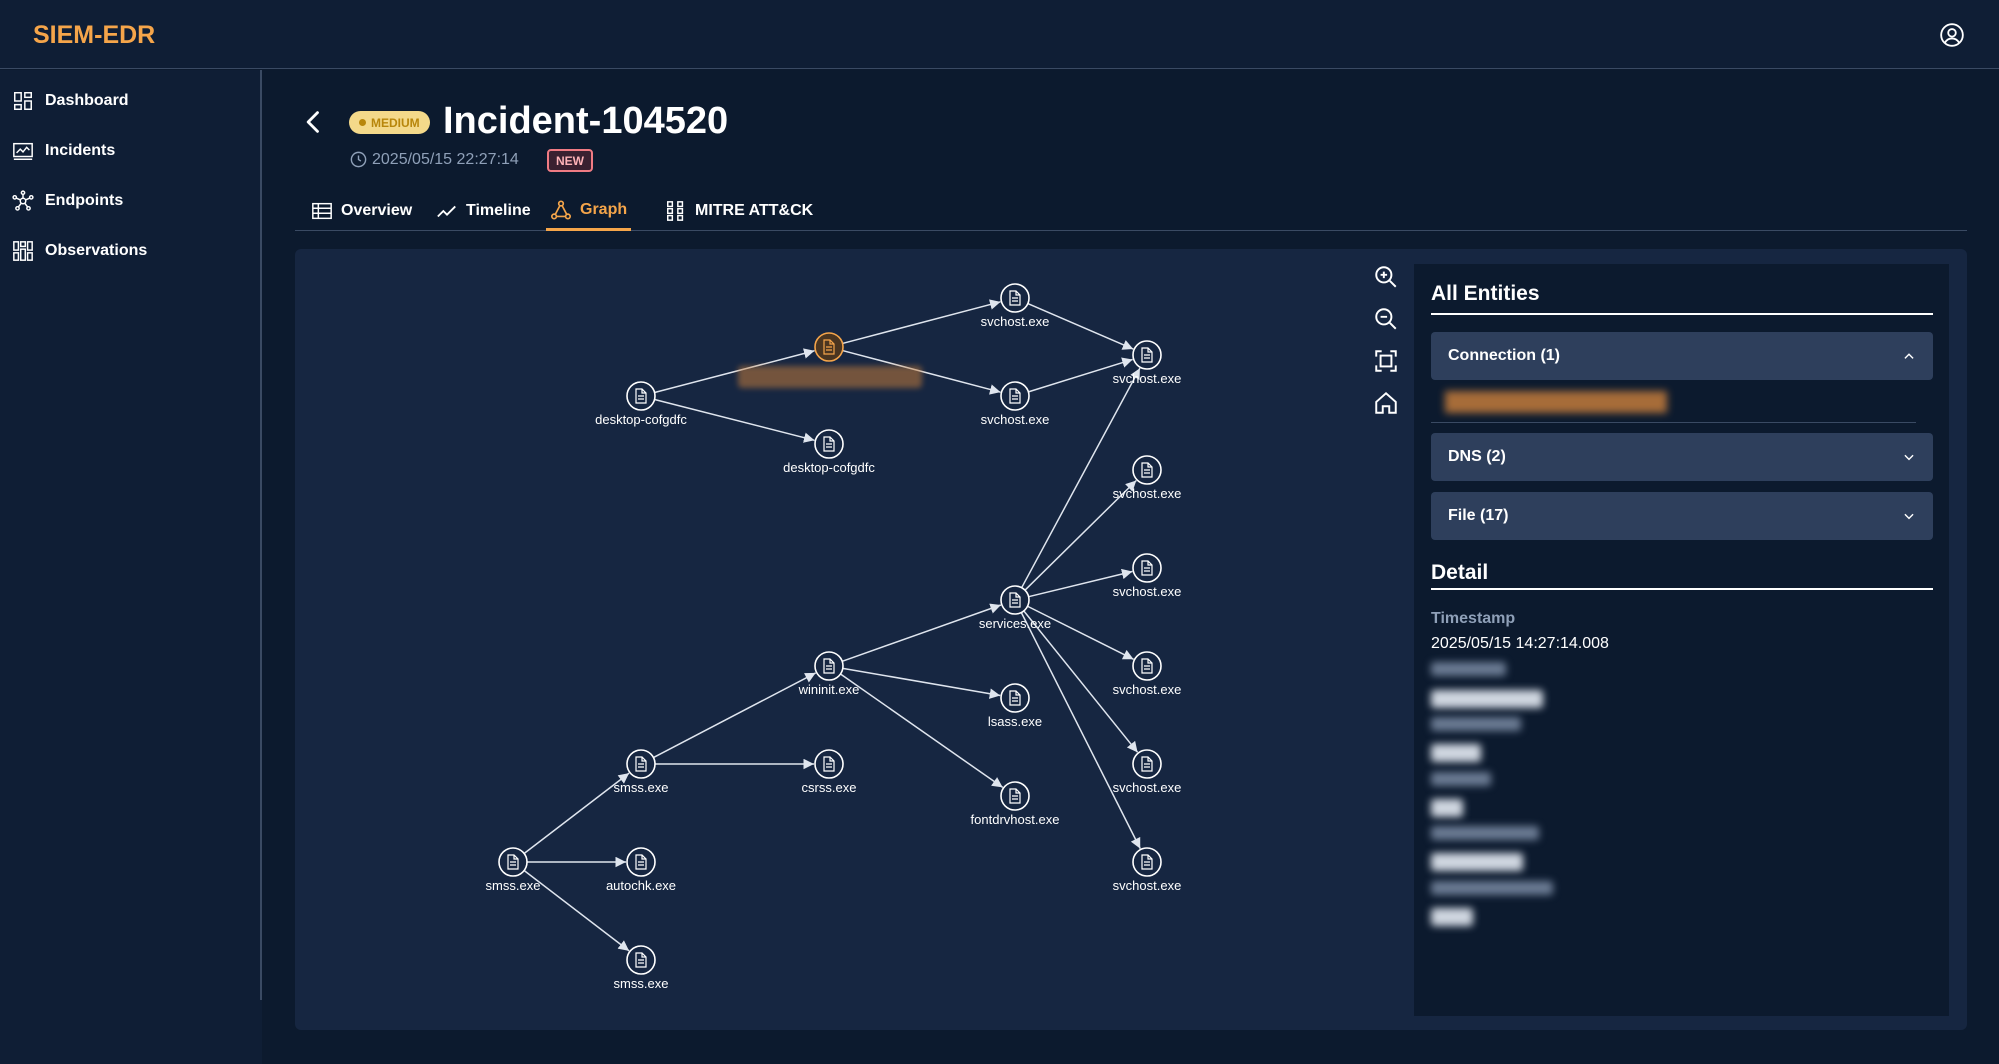 The height and width of the screenshot is (1064, 1999). Describe the element at coordinates (1015, 721) in the screenshot. I see `graph-node-label: lsass.exe` at that location.